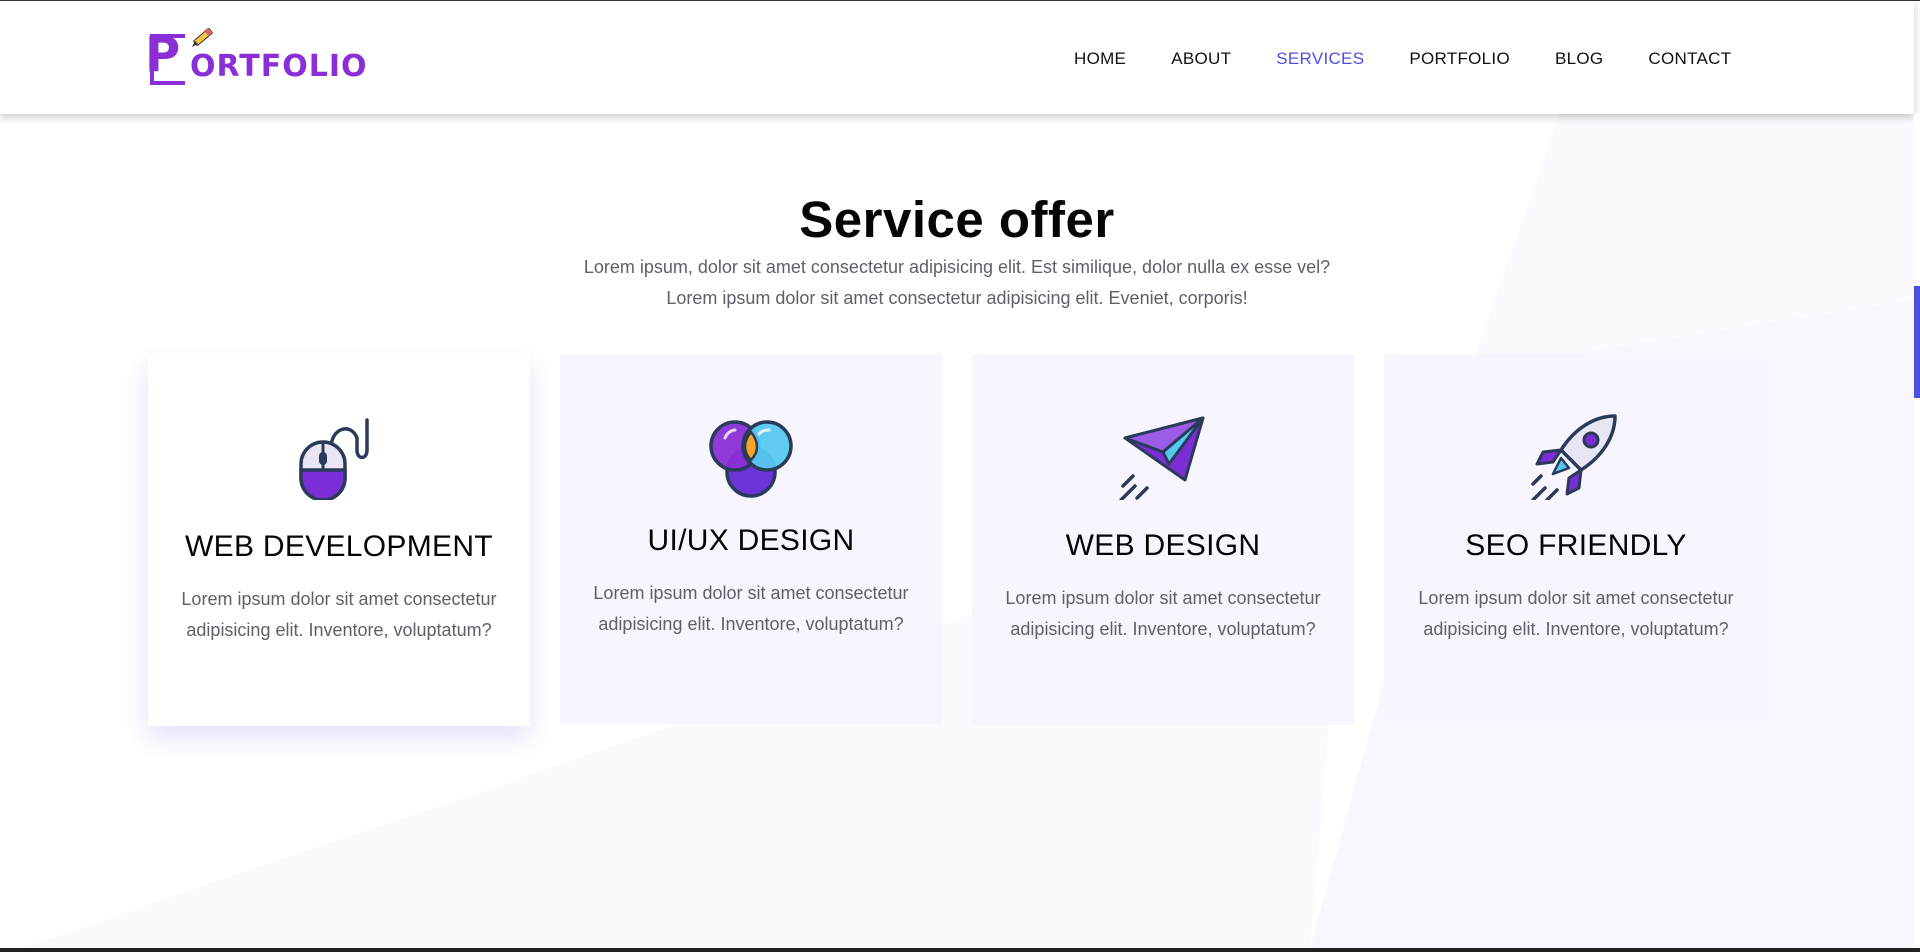 This screenshot has height=952, width=1920. Describe the element at coordinates (1917, 531) in the screenshot. I see `scrollbar-track` at that location.